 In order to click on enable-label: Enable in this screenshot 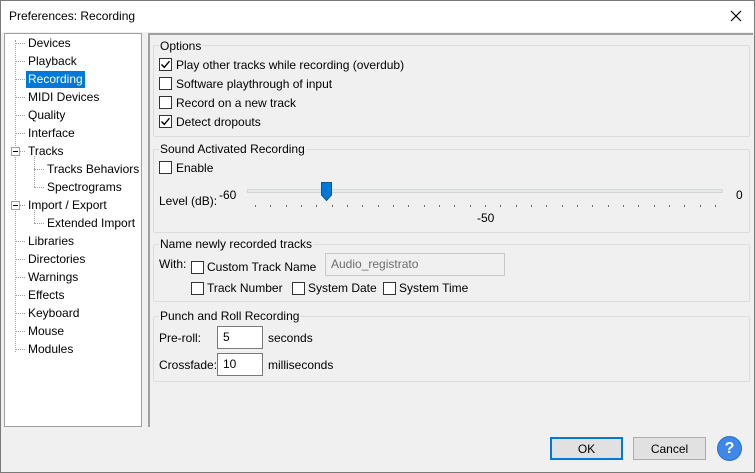, I will do `click(194, 168)`.